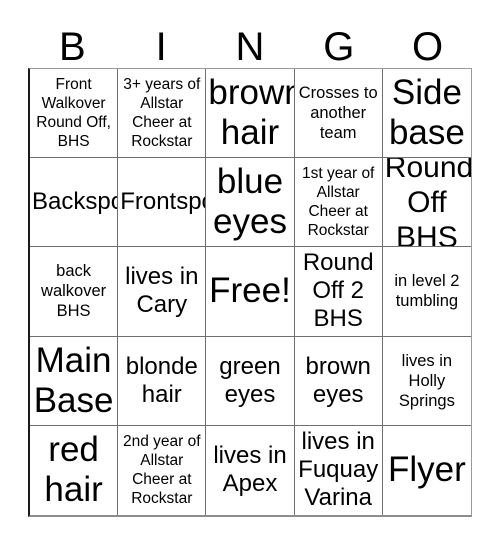 The width and height of the screenshot is (500, 544). I want to click on bingo-cell-label: Free!, so click(250, 291).